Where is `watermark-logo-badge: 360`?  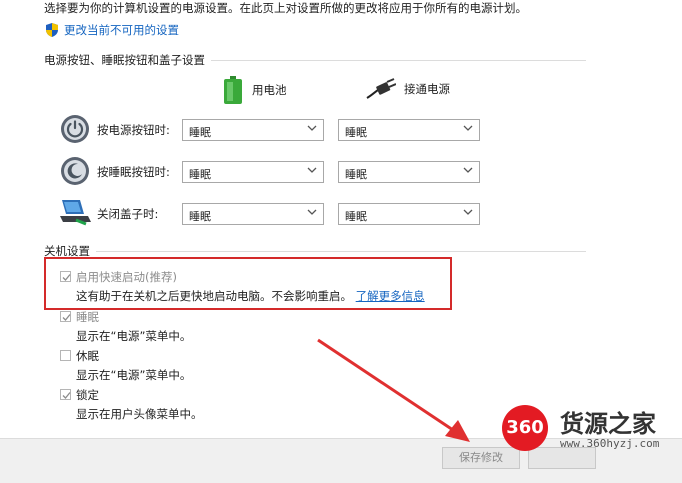
watermark-logo-badge: 360 is located at coordinates (525, 428).